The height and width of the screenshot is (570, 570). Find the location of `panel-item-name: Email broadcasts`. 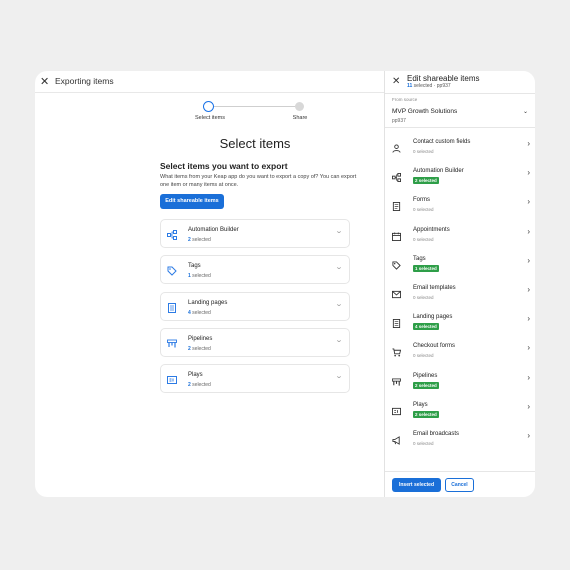

panel-item-name: Email broadcasts is located at coordinates (436, 434).